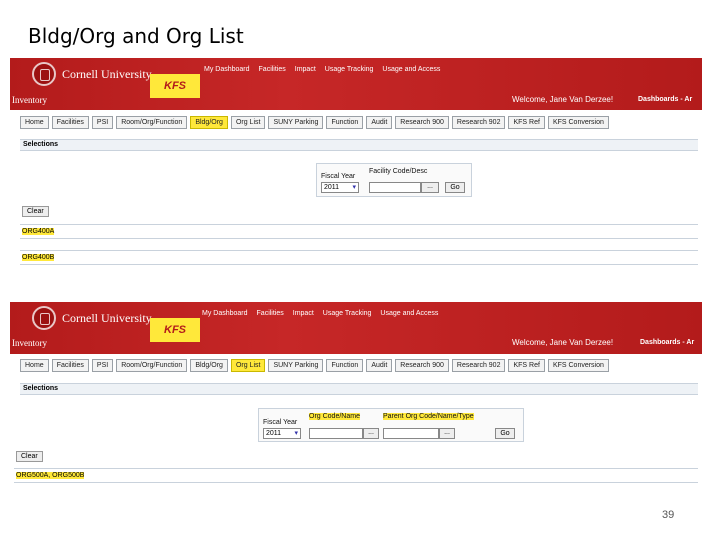 The width and height of the screenshot is (720, 540). I want to click on facility-code-label: Facility Code/Desc, so click(398, 171).